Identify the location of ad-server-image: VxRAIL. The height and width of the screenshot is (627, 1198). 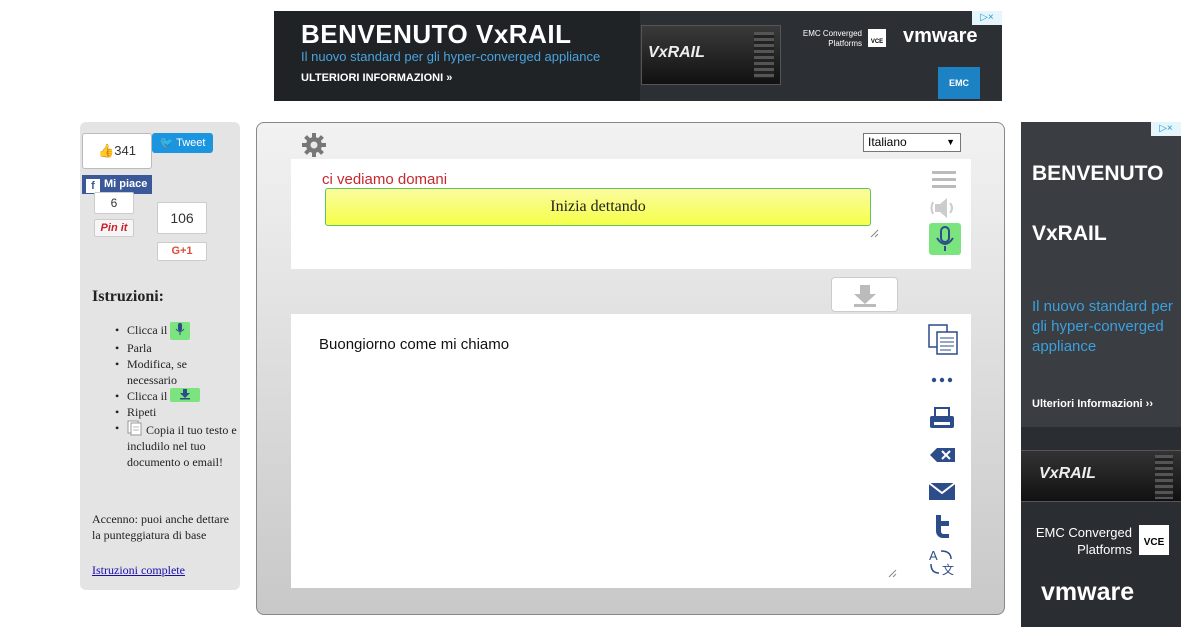
(711, 55).